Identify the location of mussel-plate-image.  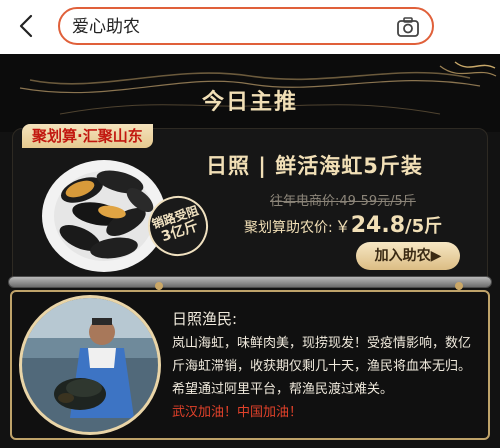
(104, 213).